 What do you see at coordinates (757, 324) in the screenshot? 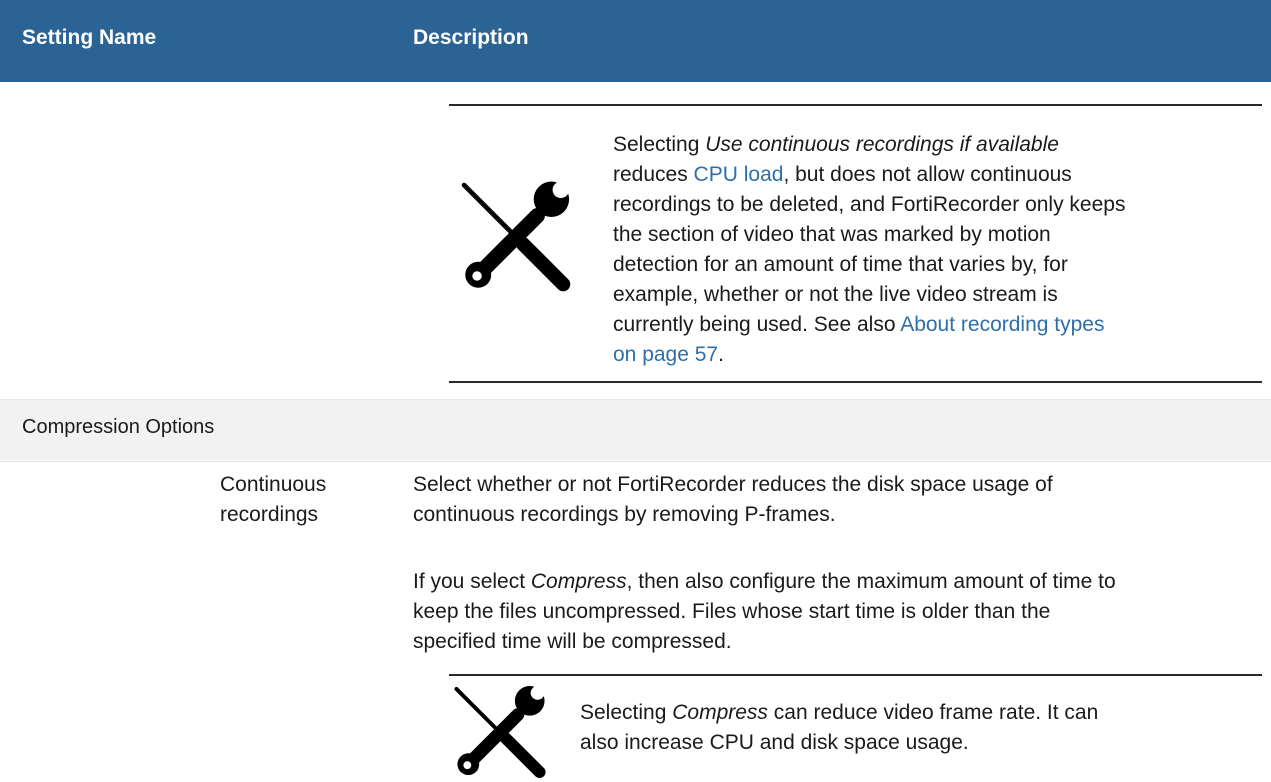
I see `note-text: currently being used. See also` at bounding box center [757, 324].